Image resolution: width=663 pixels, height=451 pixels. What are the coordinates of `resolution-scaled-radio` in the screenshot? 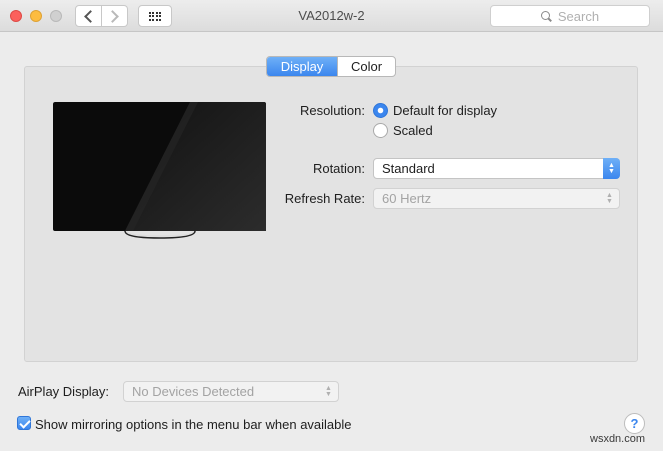 It's located at (380, 130).